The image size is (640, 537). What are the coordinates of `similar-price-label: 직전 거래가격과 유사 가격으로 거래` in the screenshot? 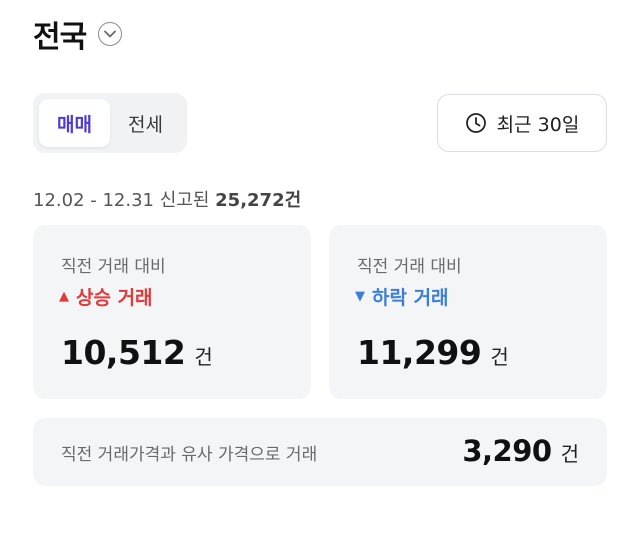 It's located at (189, 455).